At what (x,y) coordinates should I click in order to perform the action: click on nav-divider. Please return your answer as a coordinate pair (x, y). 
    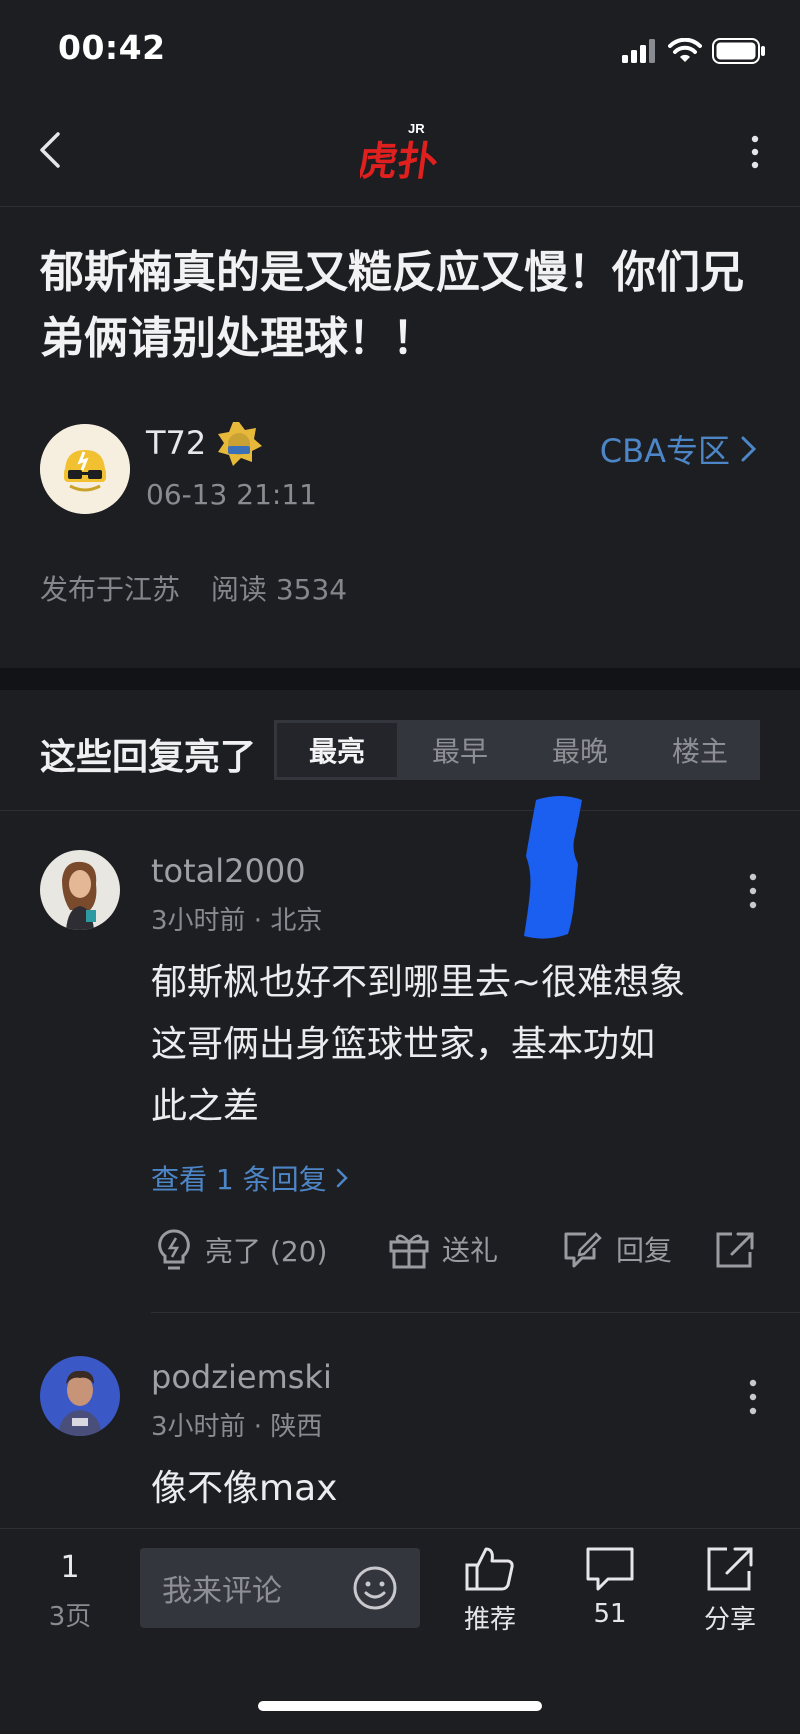
    Looking at the image, I should click on (400, 206).